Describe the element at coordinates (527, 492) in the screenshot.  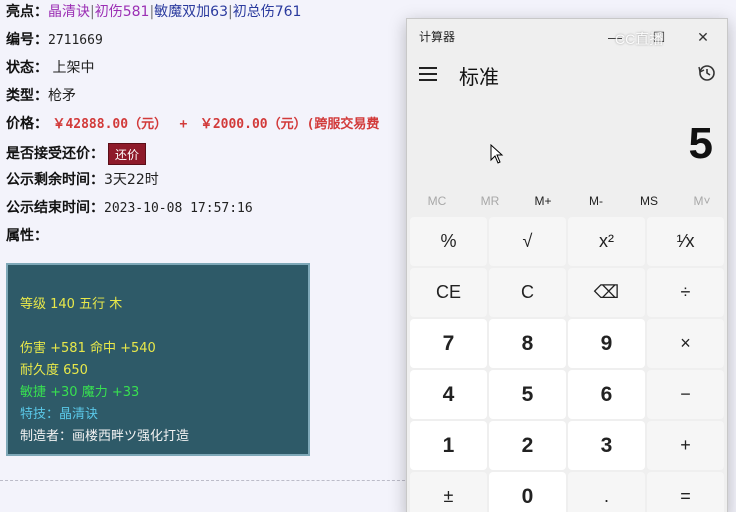
I see `digit-0-key: 0` at that location.